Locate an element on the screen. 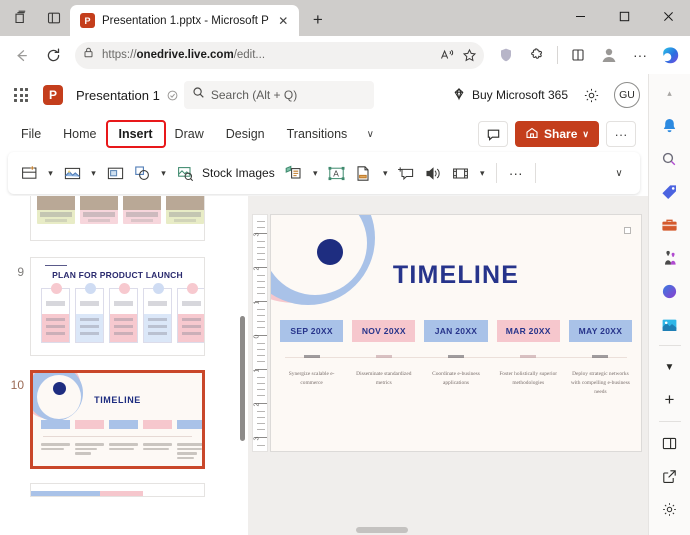 The height and width of the screenshot is (535, 690). slide-title: TIMELINE is located at coordinates (456, 275).